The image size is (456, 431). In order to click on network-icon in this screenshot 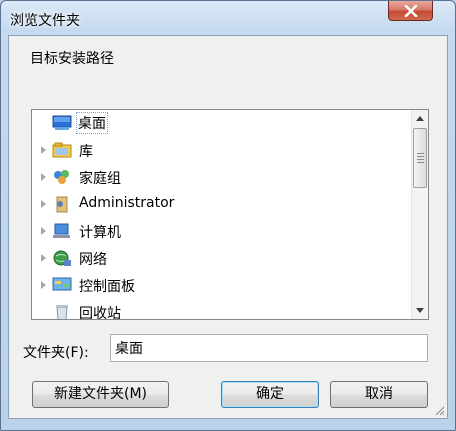, I will do `click(62, 258)`.